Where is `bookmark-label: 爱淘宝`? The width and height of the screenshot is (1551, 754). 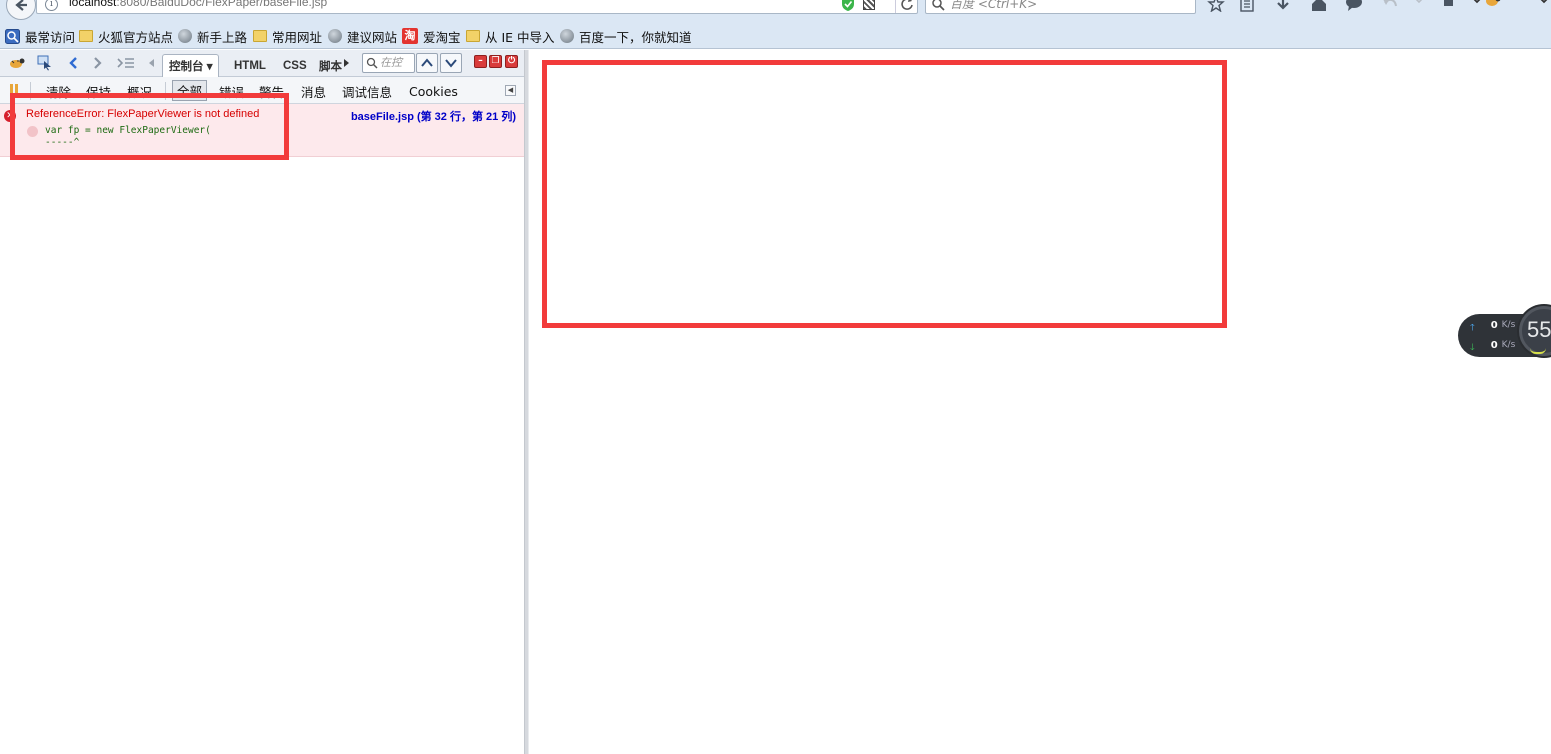 bookmark-label: 爱淘宝 is located at coordinates (442, 37).